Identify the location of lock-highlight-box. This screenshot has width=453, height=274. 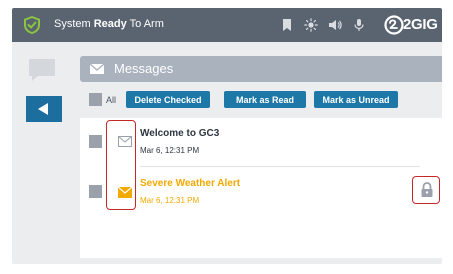
(426, 190).